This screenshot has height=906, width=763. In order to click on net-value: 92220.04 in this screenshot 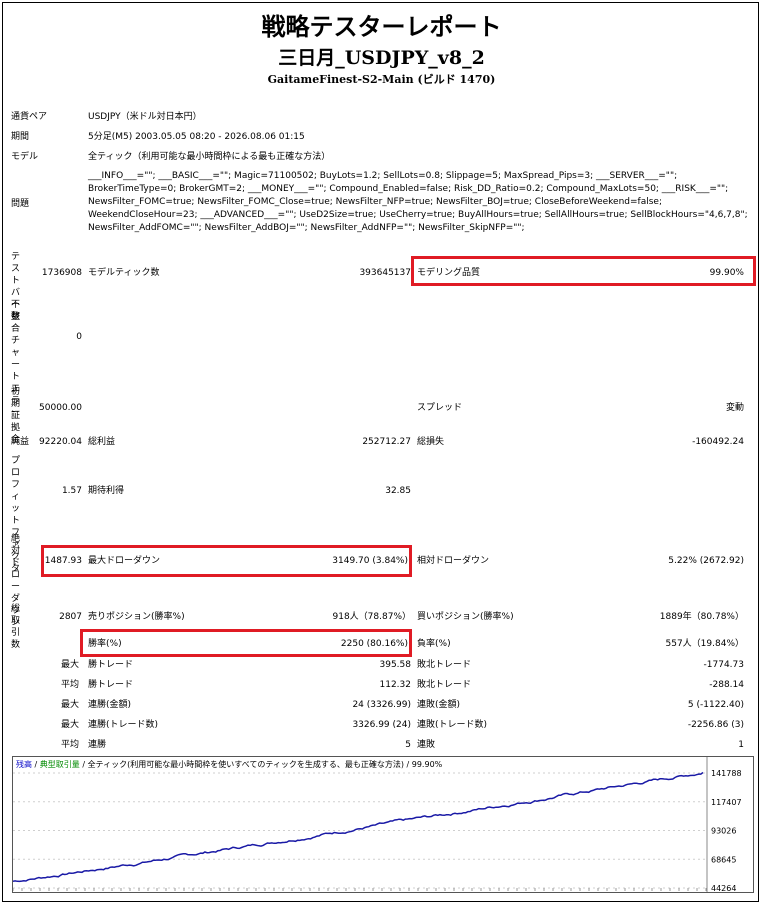, I will do `click(60, 442)`.